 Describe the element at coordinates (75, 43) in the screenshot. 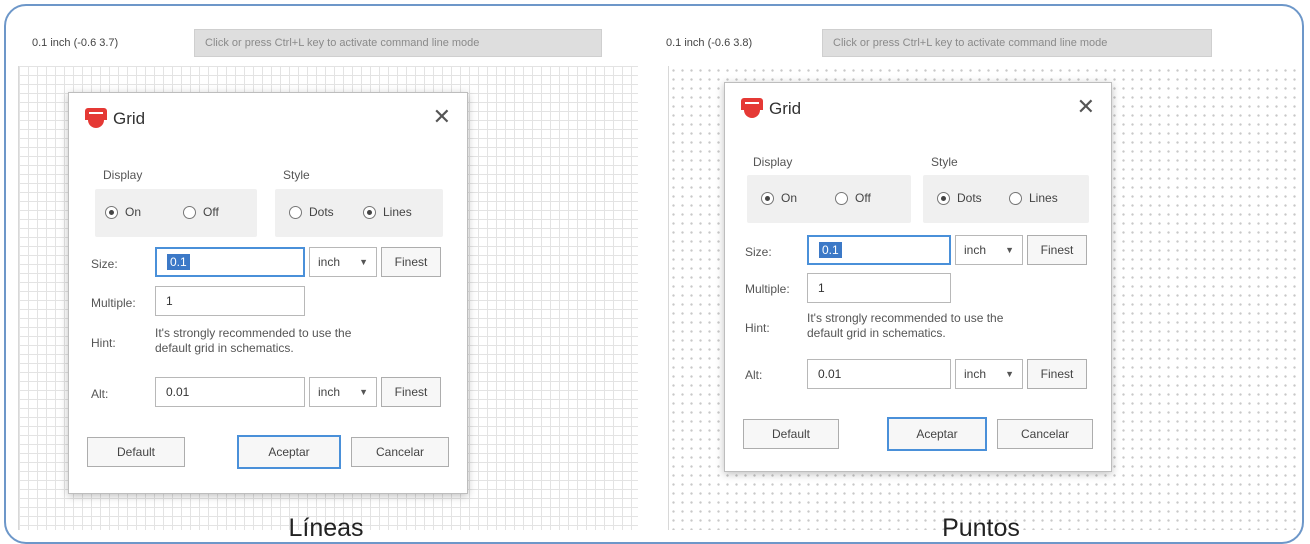

I see `cursor-coordinates: 0.1 inch (-0.6 3.7)` at that location.